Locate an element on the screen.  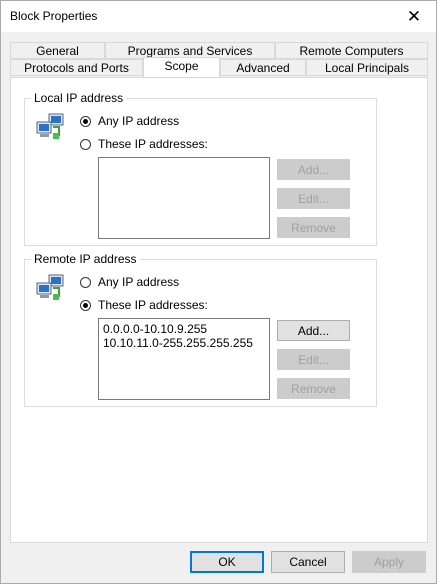
remote-any-ip-option: Any IP address is located at coordinates (129, 282).